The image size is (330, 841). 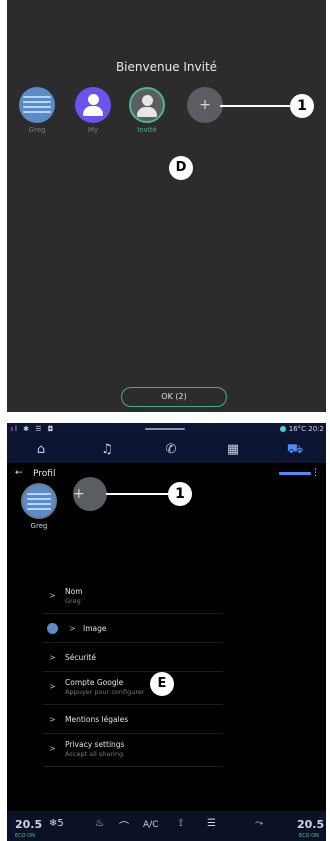 I want to click on ac-button: A/C, so click(x=150, y=825).